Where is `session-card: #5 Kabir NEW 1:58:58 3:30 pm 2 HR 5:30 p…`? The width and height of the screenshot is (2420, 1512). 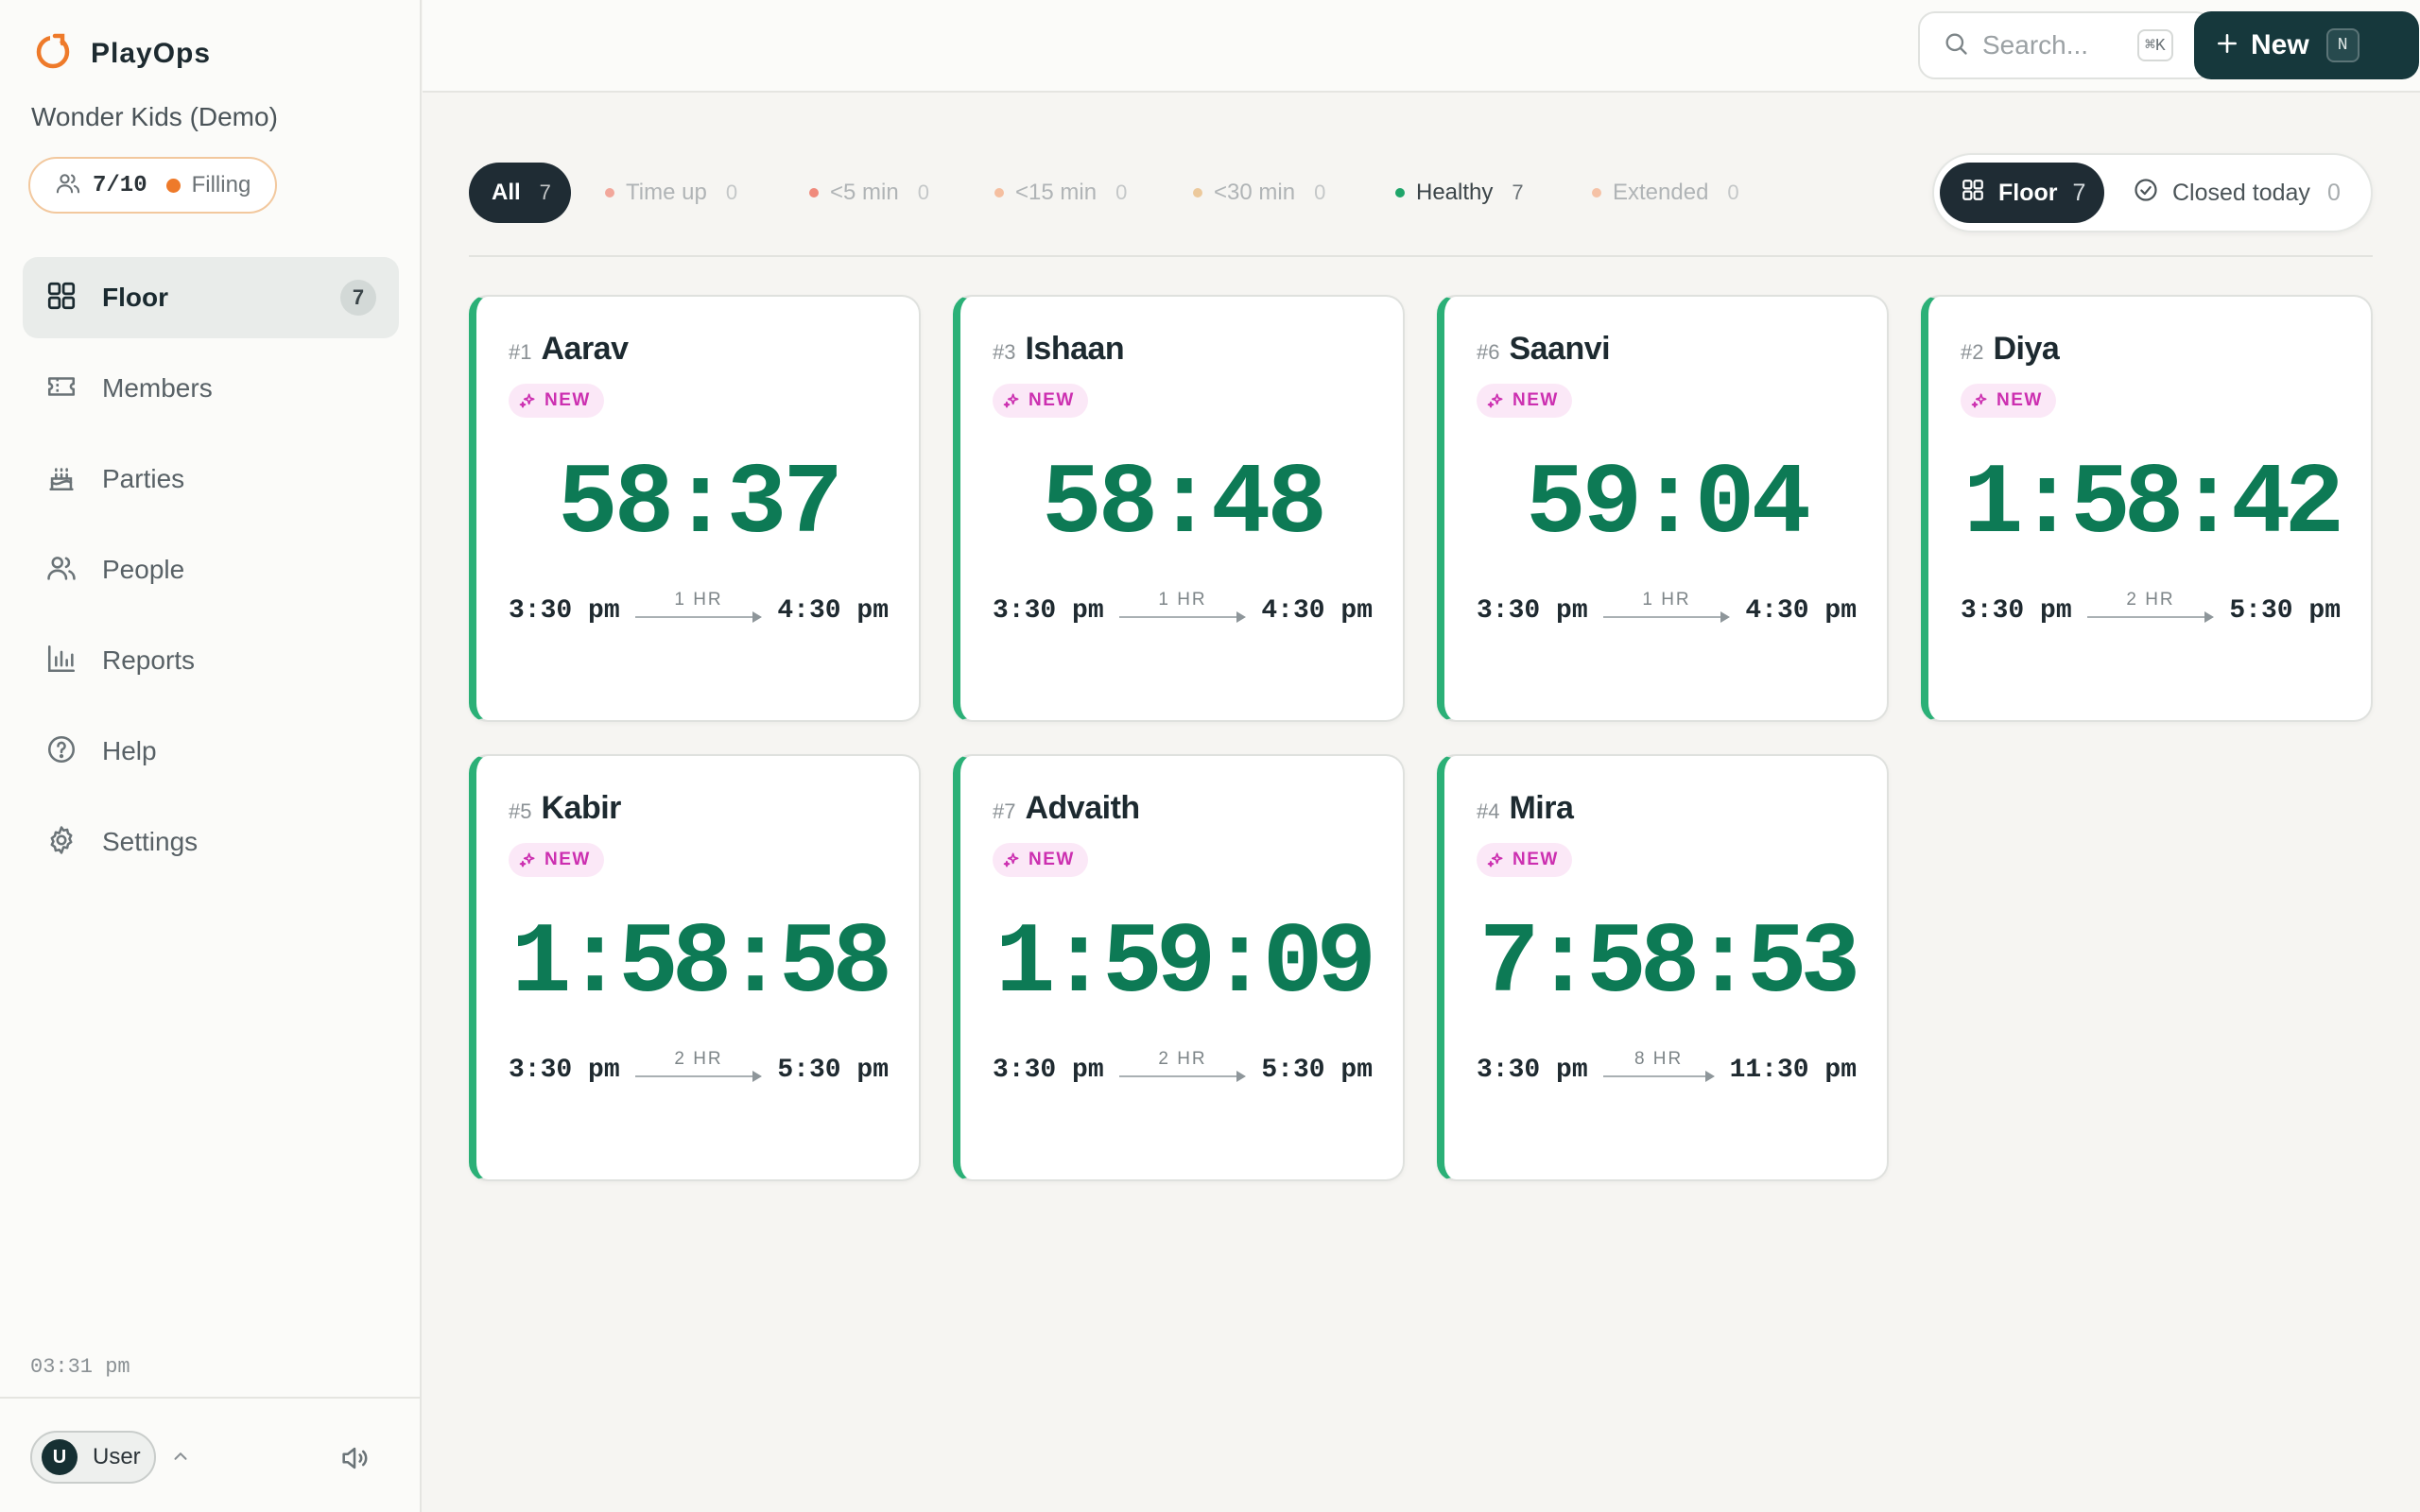 session-card: #5 Kabir NEW 1:58:58 3:30 pm 2 HR 5:30 p… is located at coordinates (695, 967).